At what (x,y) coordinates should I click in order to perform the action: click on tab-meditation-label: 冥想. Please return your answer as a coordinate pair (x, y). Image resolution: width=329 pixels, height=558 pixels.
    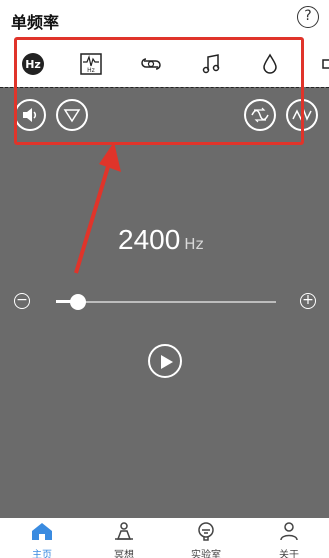
    Looking at the image, I should click on (124, 554).